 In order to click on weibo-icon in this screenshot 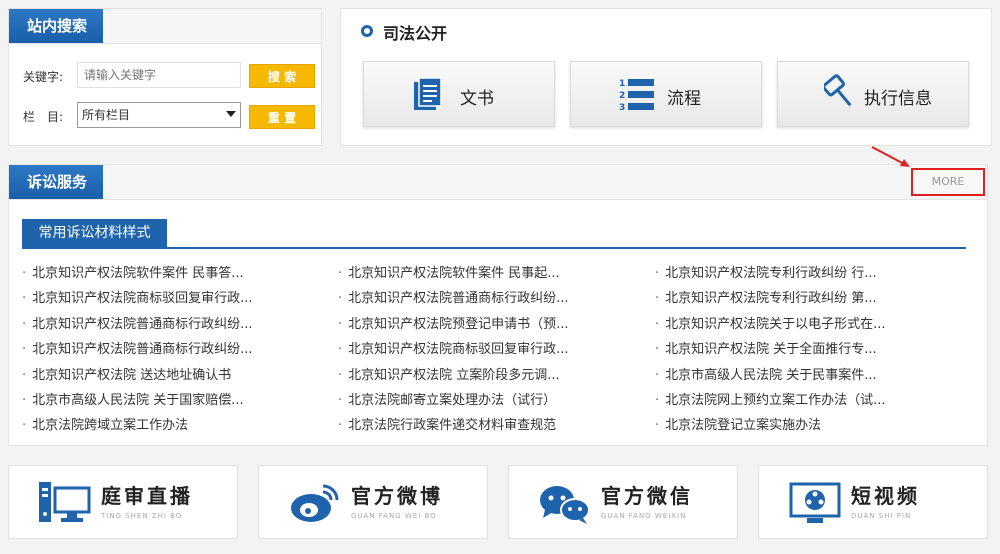, I will do `click(315, 503)`.